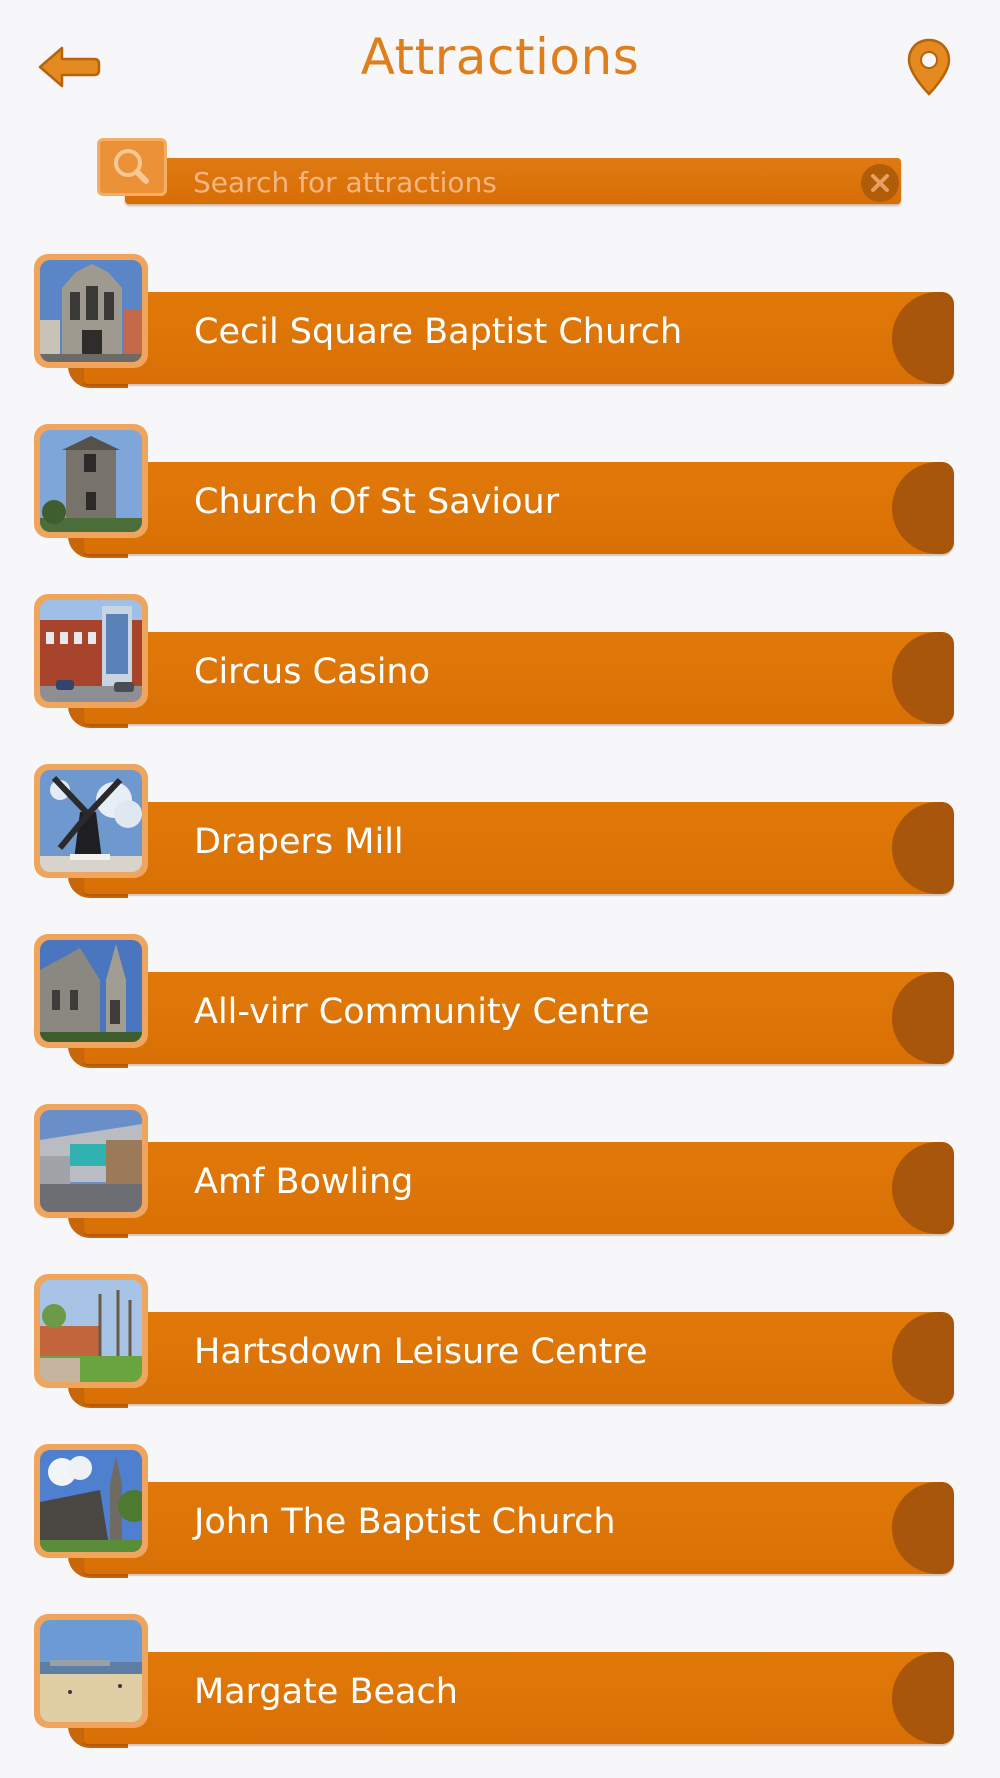 This screenshot has width=1000, height=1778. What do you see at coordinates (494, 662) in the screenshot?
I see `attraction-item: Circus Casino` at bounding box center [494, 662].